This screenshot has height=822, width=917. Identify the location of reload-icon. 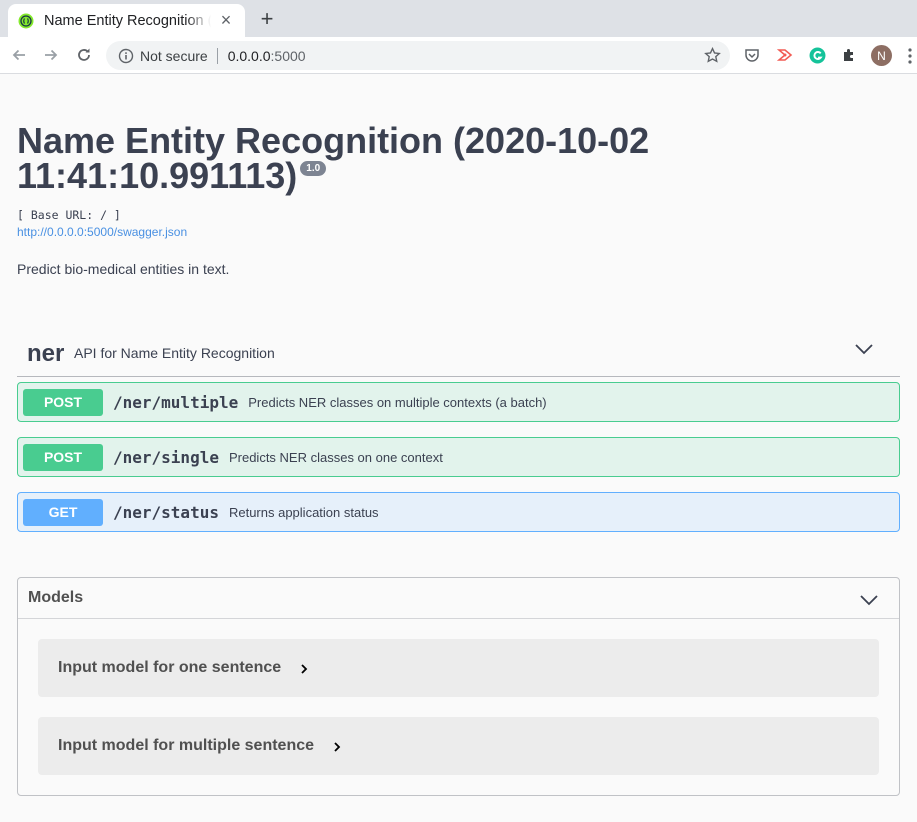
(84, 55).